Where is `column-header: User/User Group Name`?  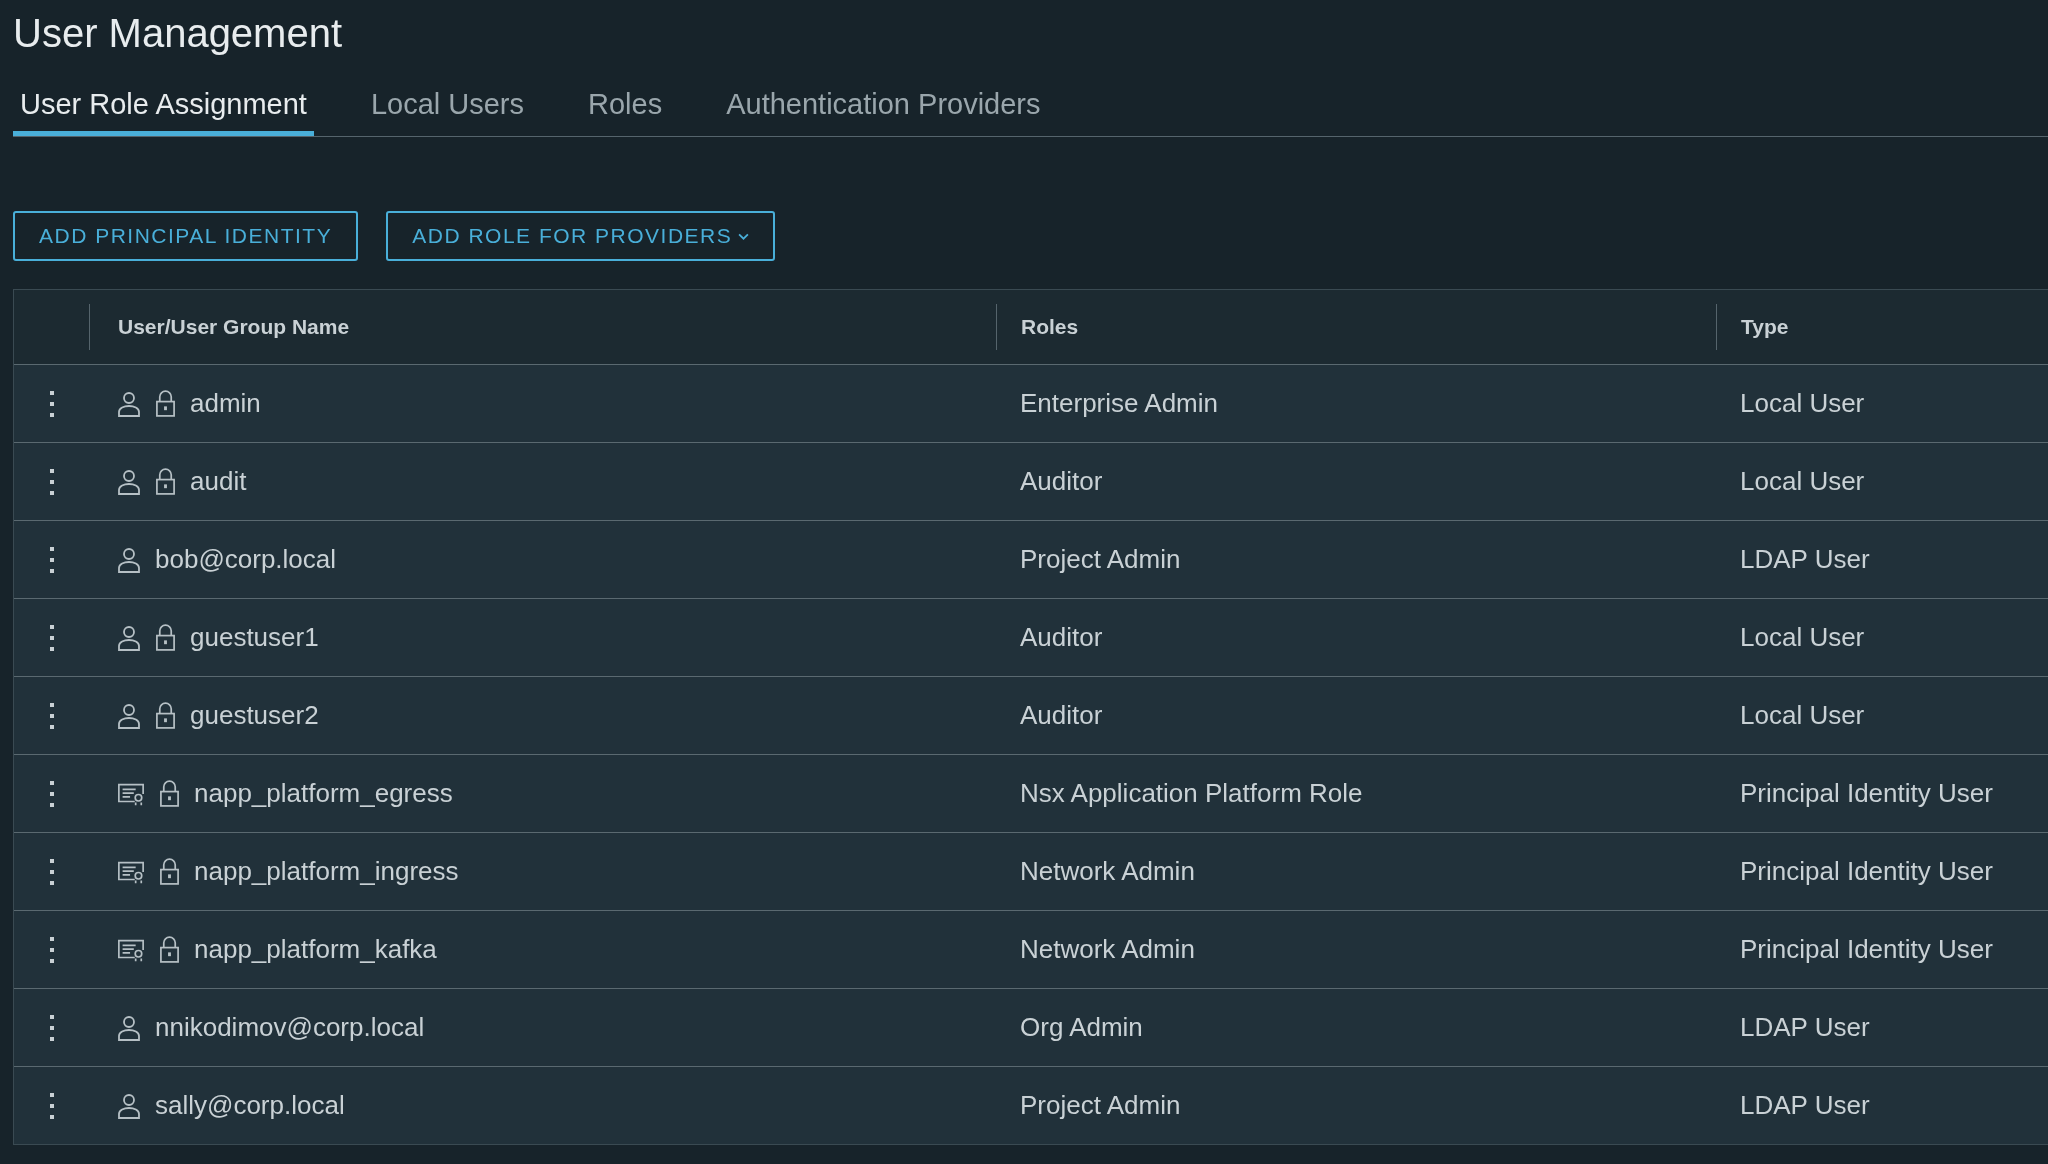 column-header: User/User Group Name is located at coordinates (234, 327).